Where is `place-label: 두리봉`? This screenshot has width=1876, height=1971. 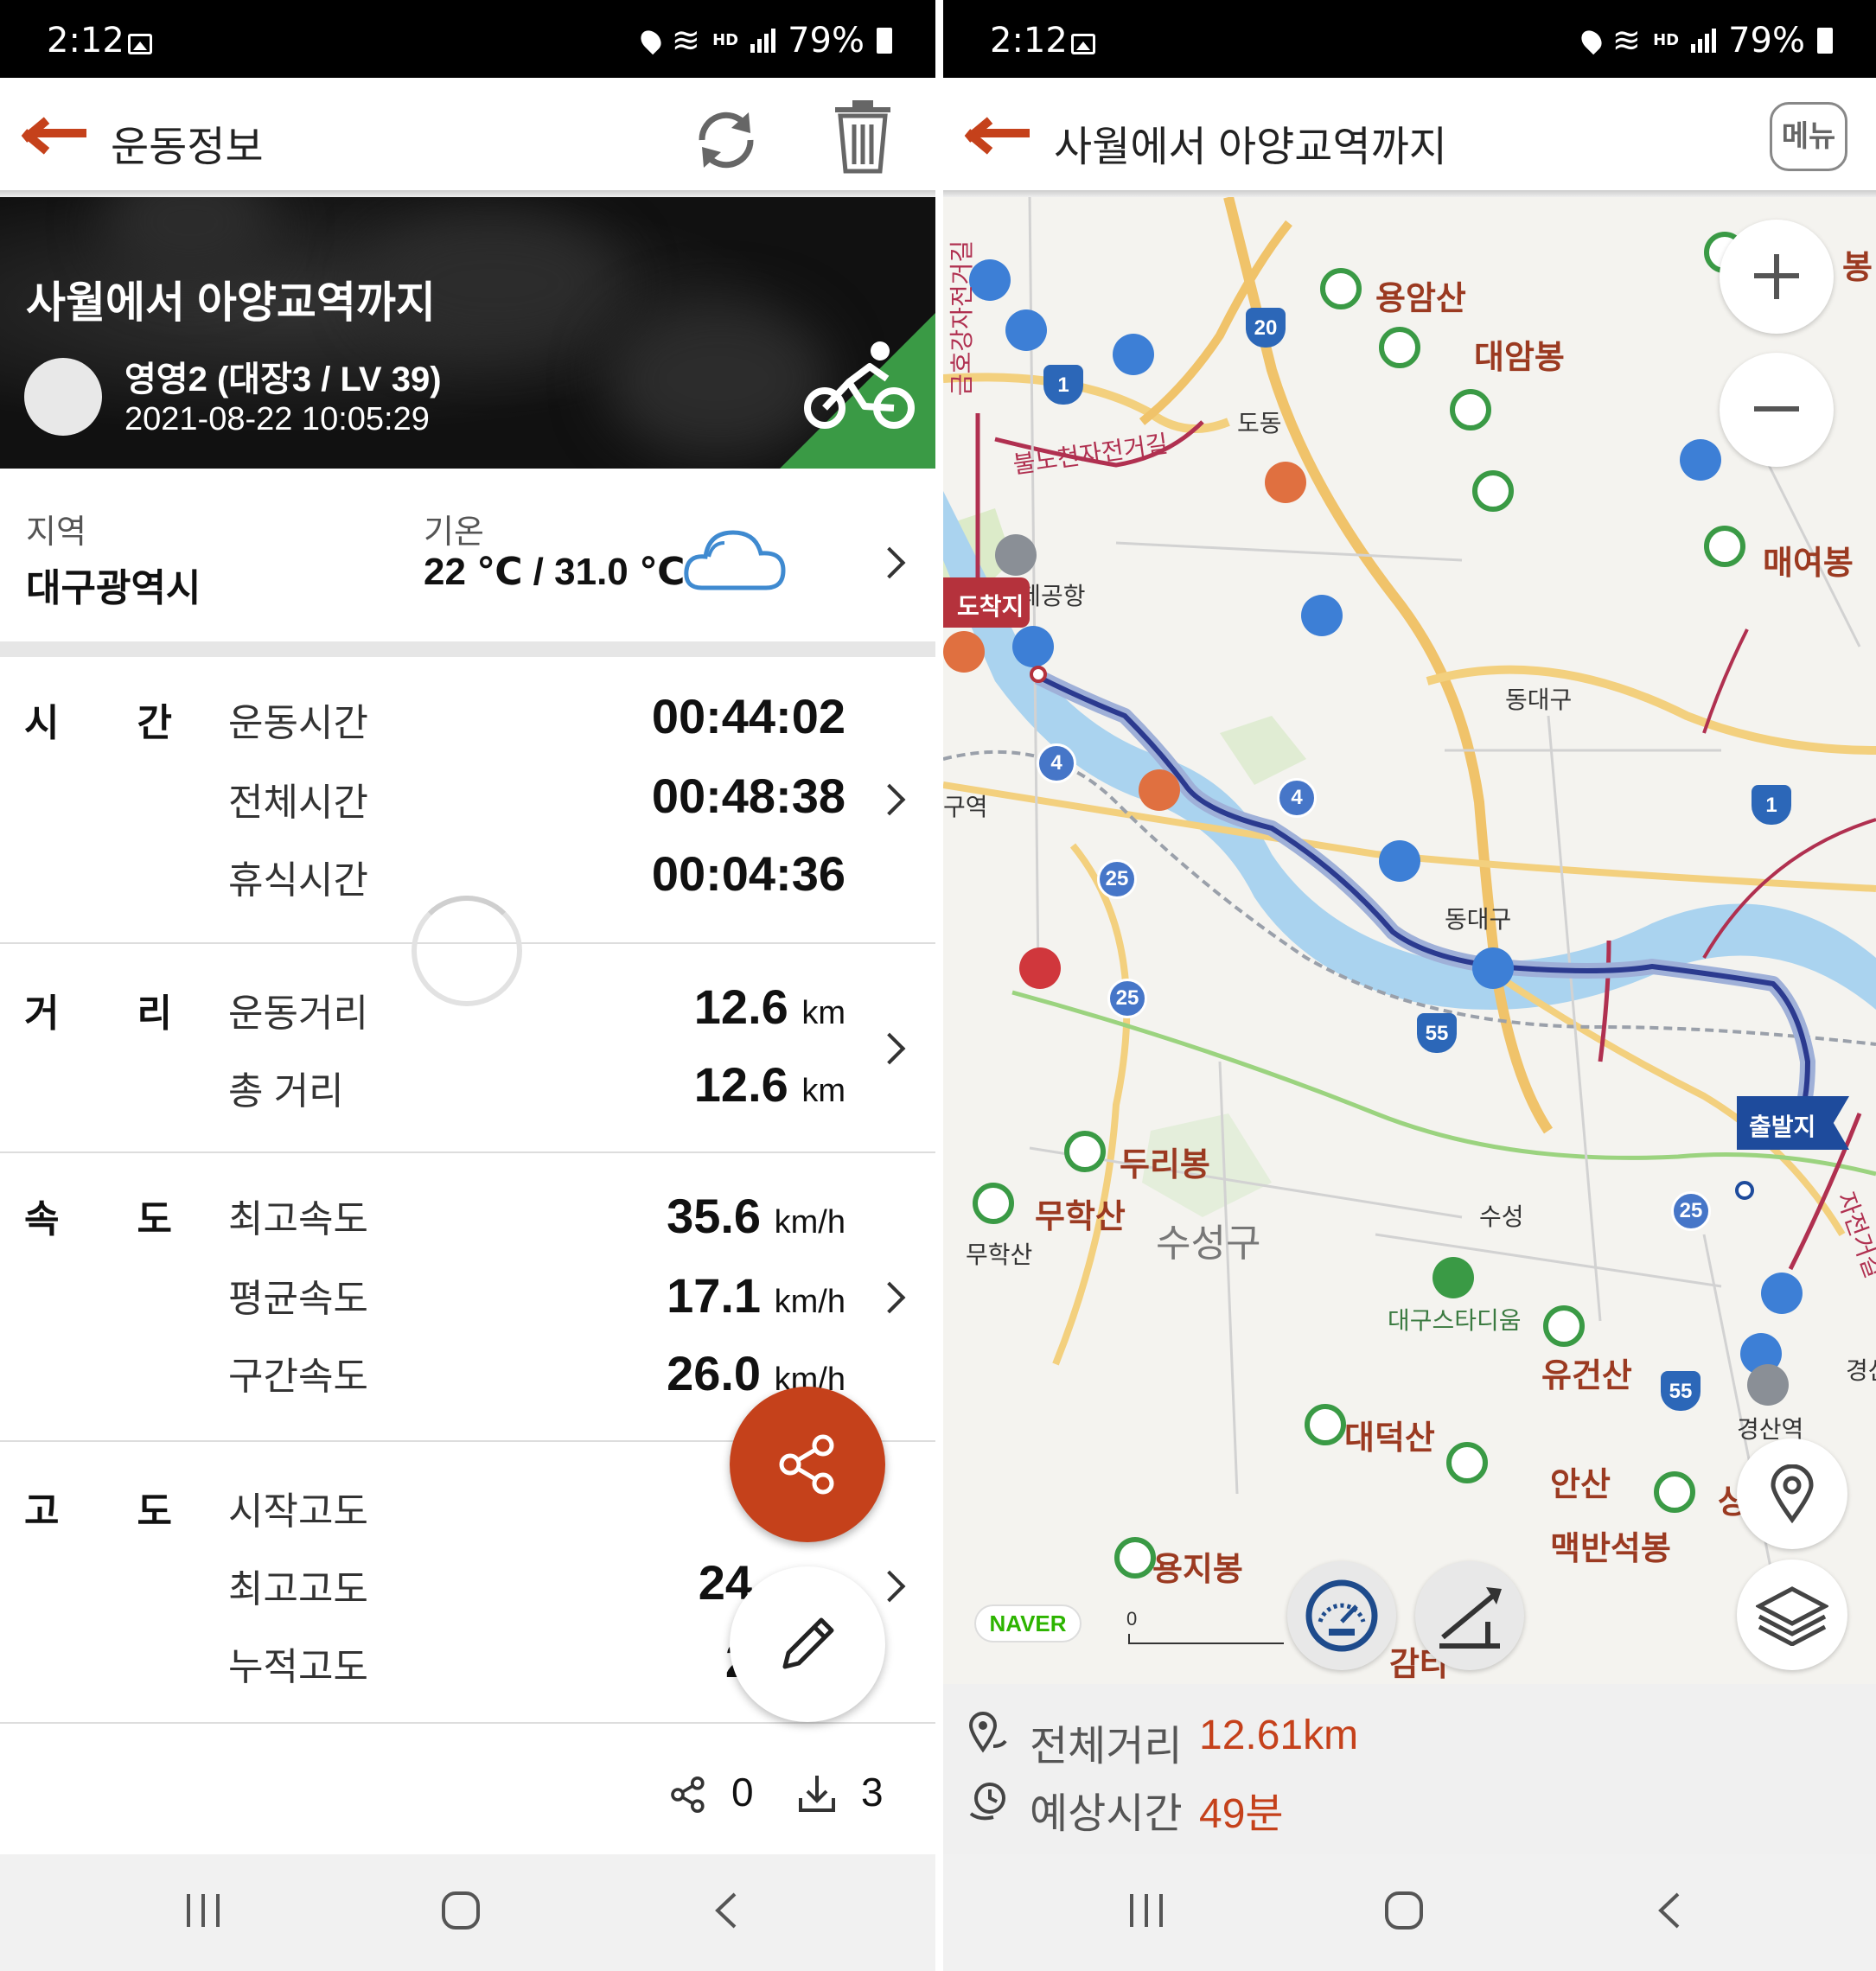 place-label: 두리봉 is located at coordinates (1165, 1165).